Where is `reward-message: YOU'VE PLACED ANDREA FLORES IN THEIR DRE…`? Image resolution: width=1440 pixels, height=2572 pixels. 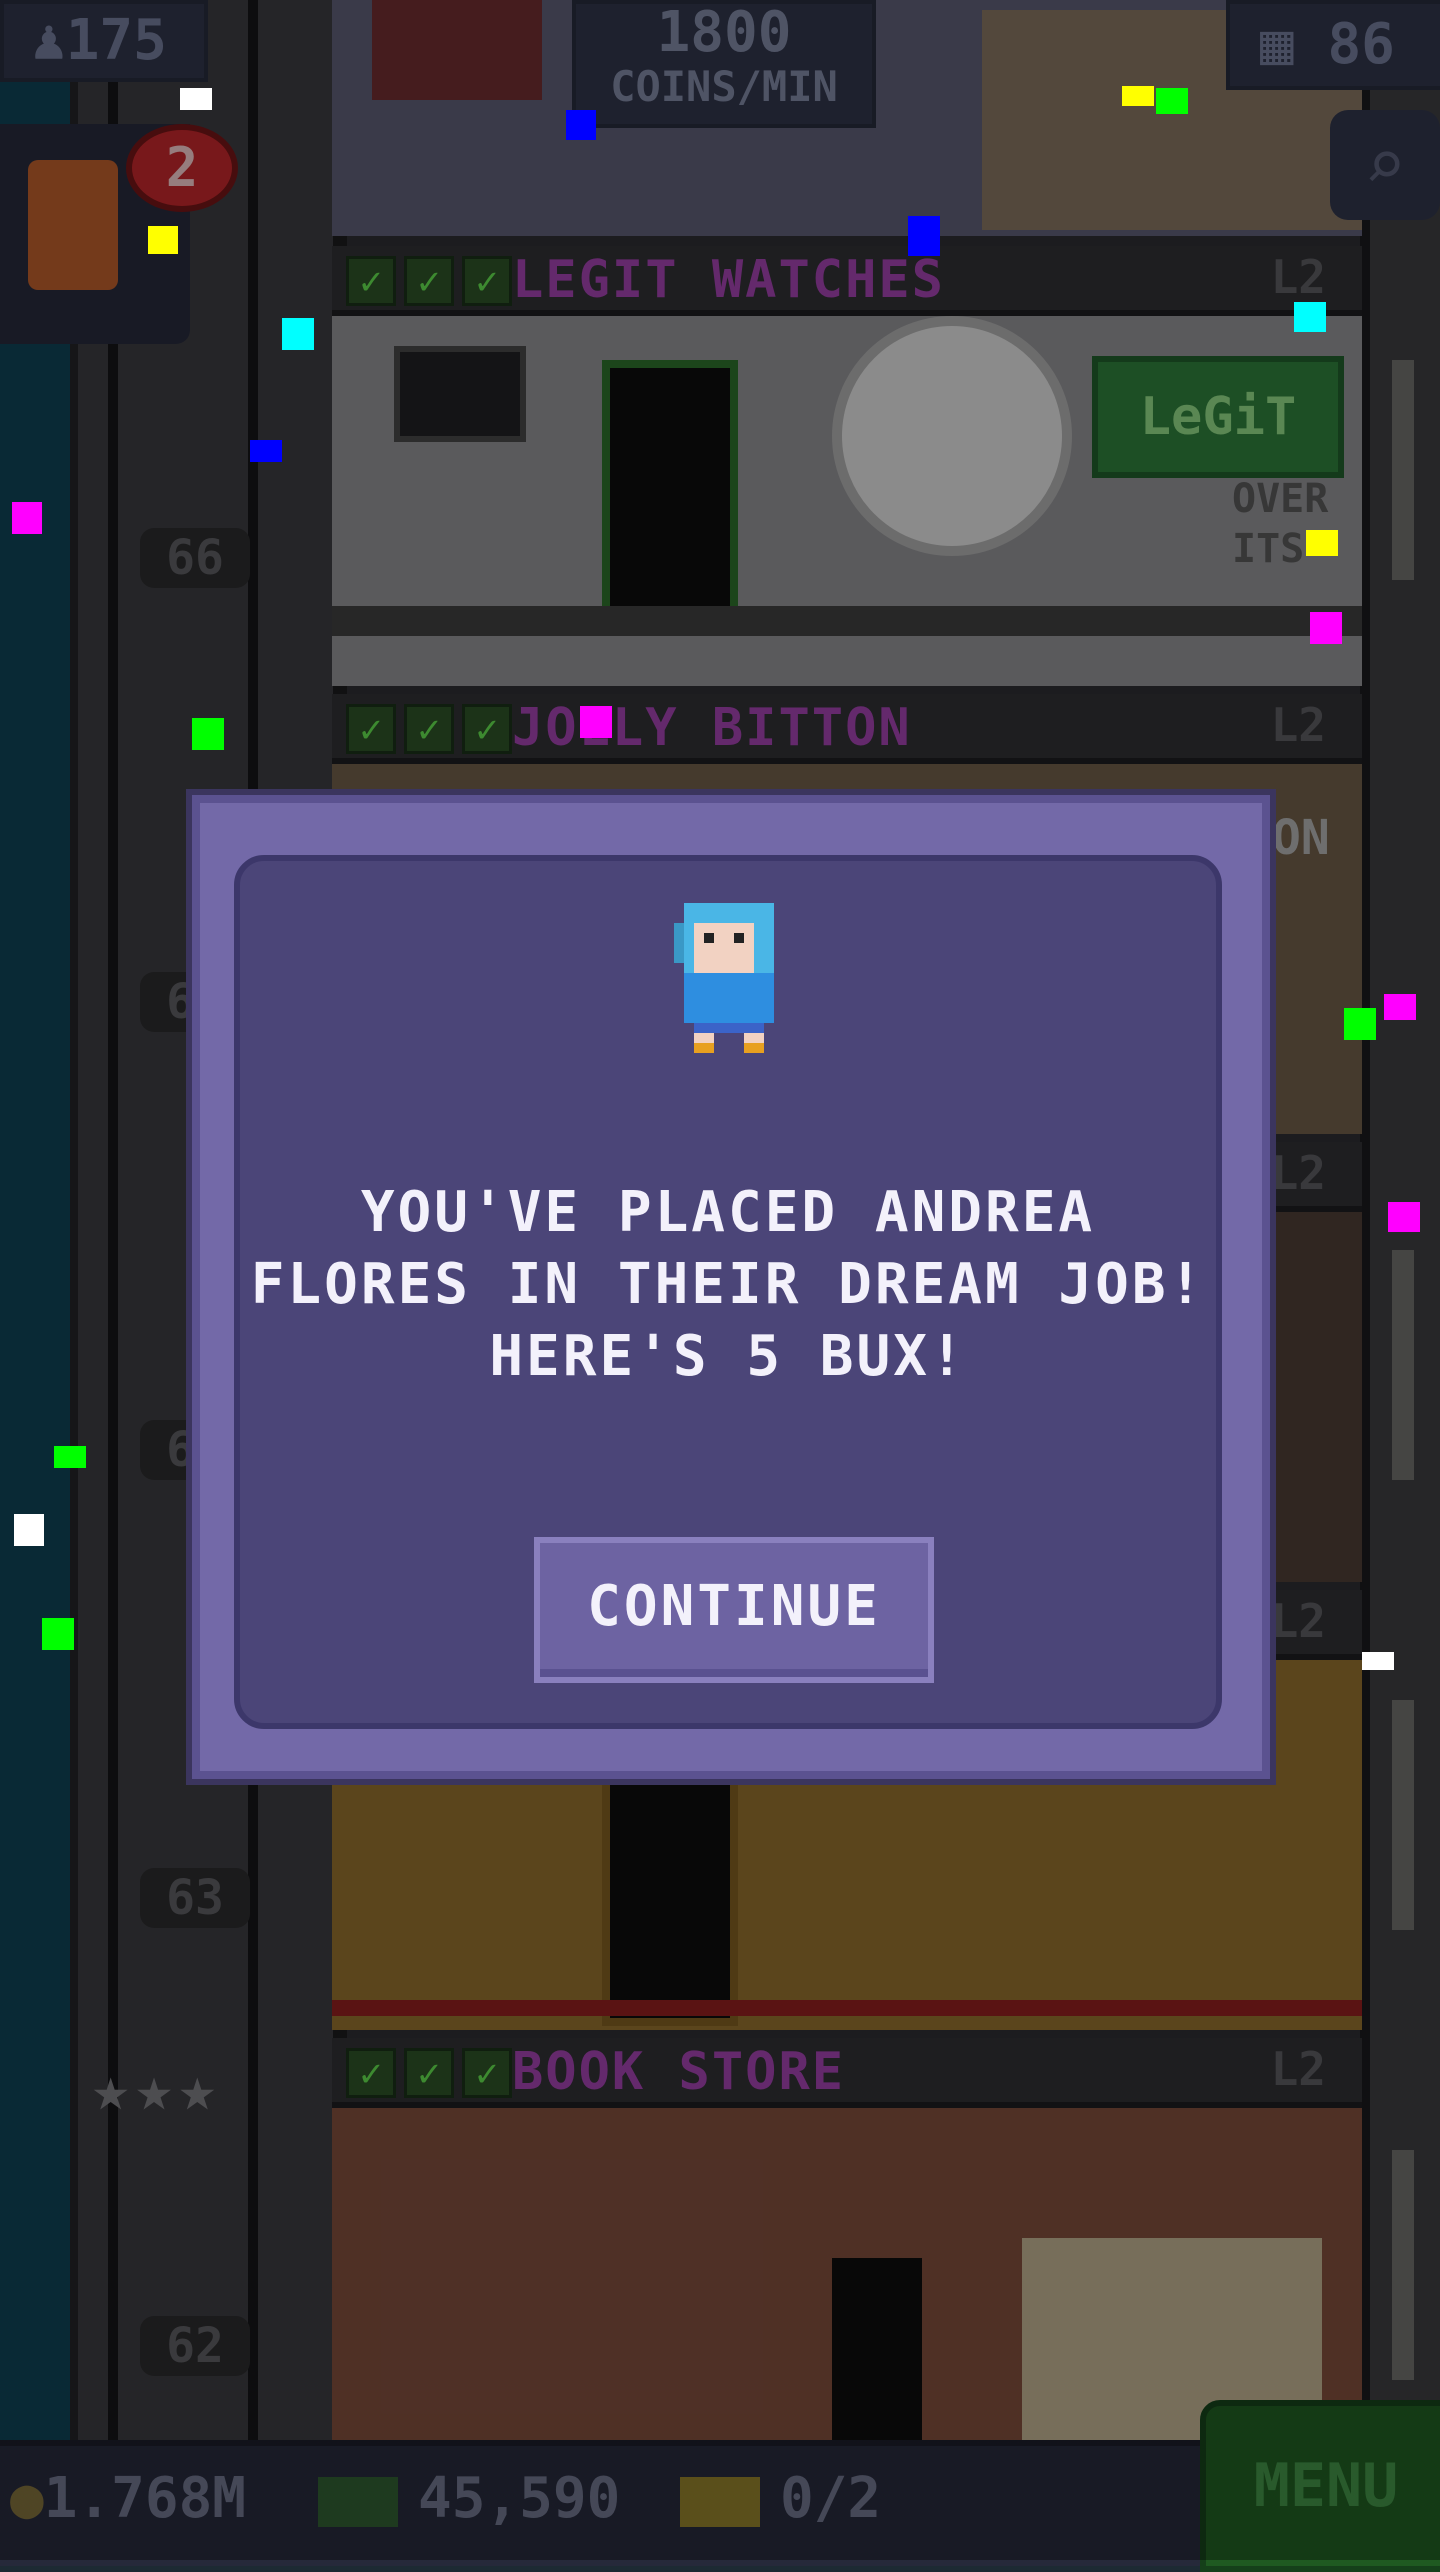
reward-message: YOU'VE PLACED ANDREA FLORES IN THEIR DRE… is located at coordinates (728, 1285).